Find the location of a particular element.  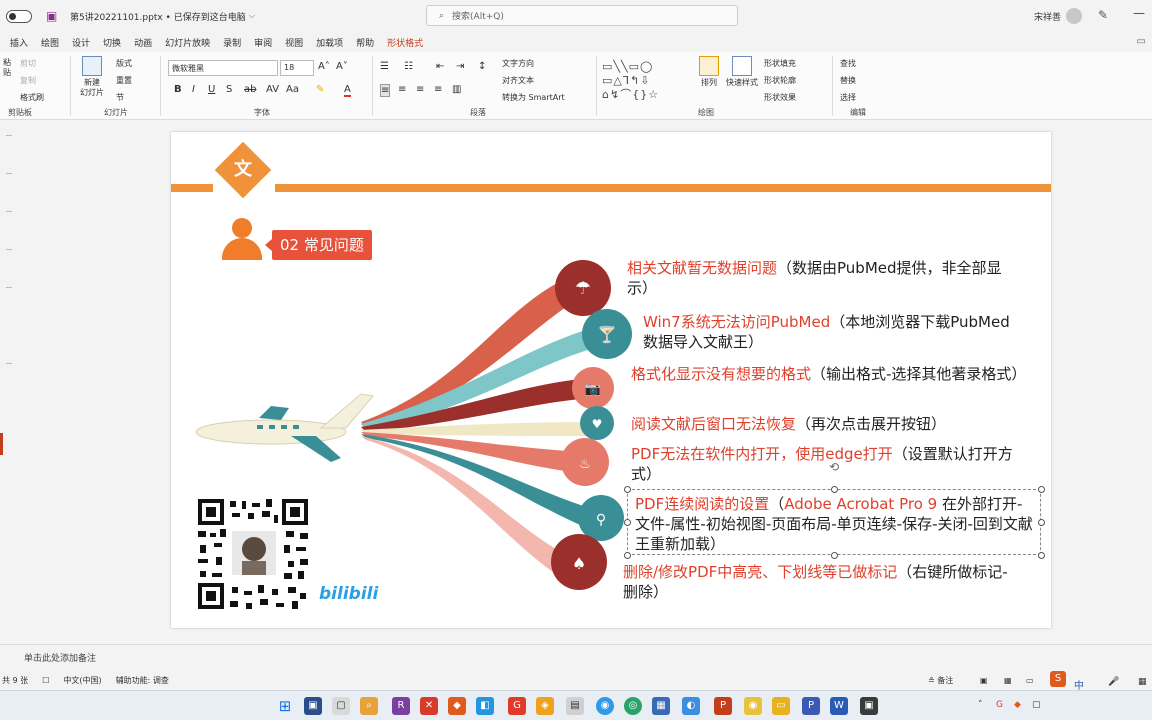

language-indicator: 中文(中国) is located at coordinates (82, 680).